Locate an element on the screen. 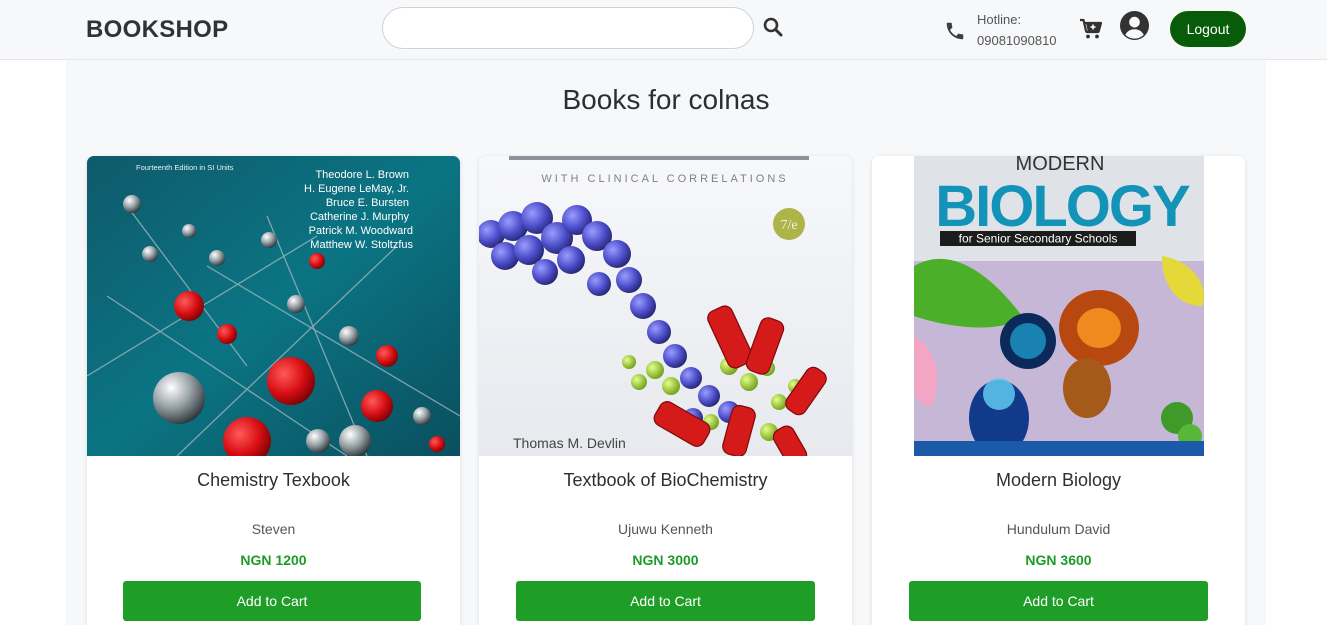 The width and height of the screenshot is (1327, 625). hotline-label: Hotline: is located at coordinates (999, 19).